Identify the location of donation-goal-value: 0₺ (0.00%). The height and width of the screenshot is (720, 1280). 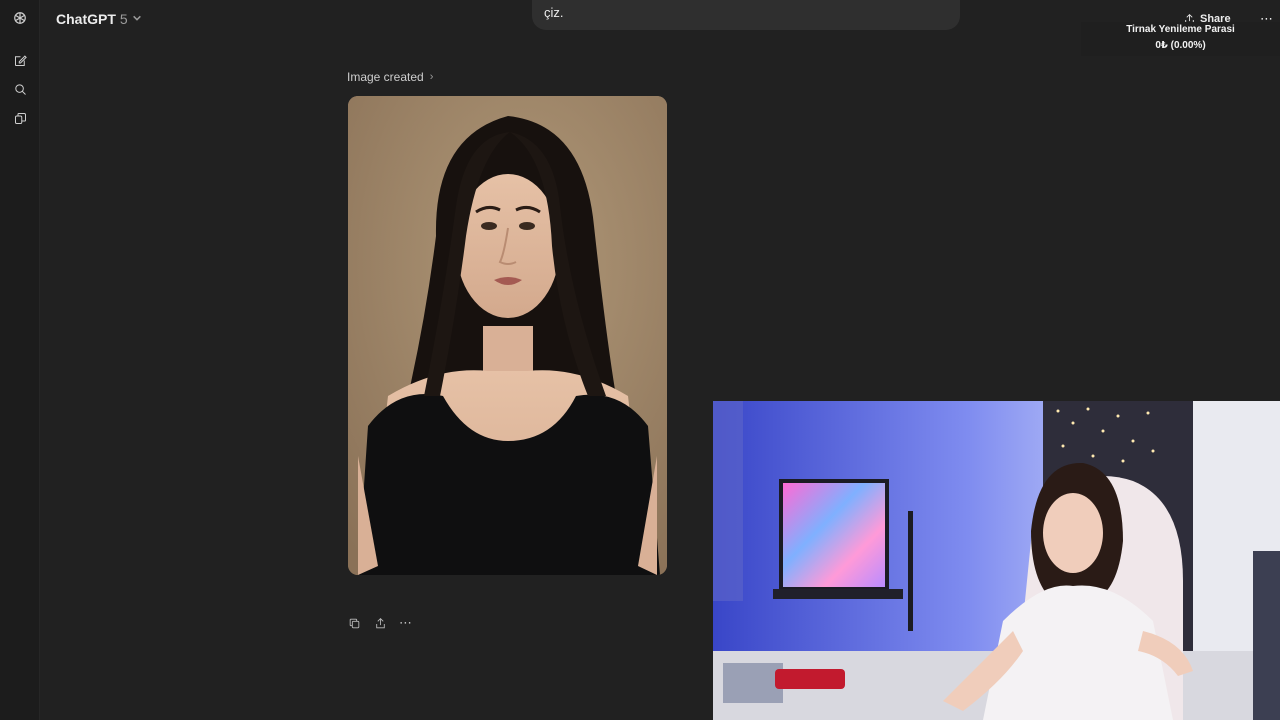
(1180, 45).